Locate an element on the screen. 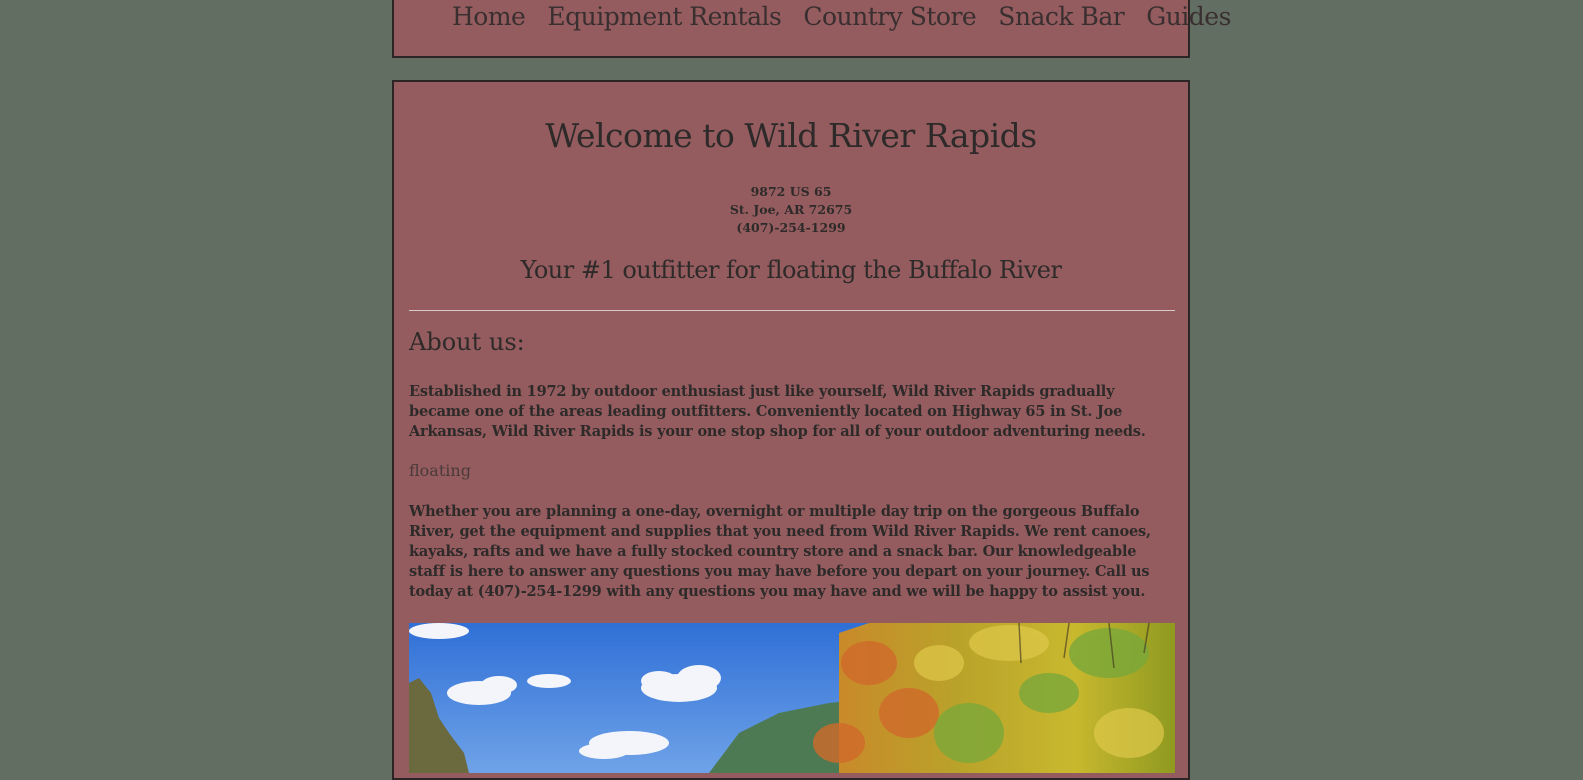 The height and width of the screenshot is (780, 1583). nav-link-equipment-rentals: Equipment Rentals is located at coordinates (664, 17).